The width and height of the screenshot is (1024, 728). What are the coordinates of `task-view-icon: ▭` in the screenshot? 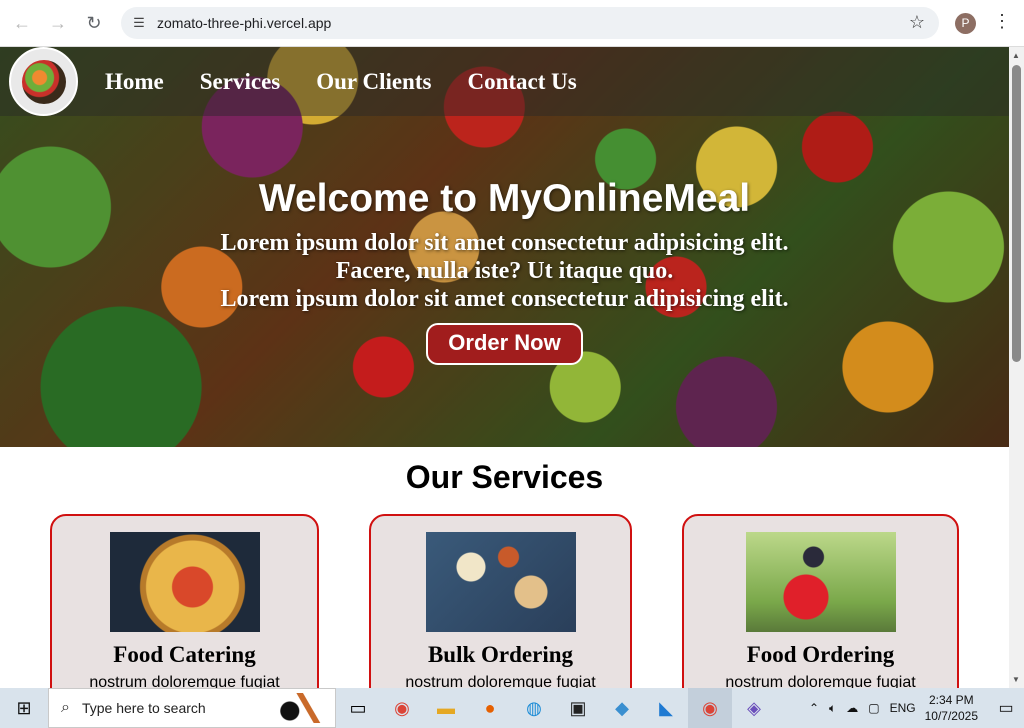 It's located at (358, 708).